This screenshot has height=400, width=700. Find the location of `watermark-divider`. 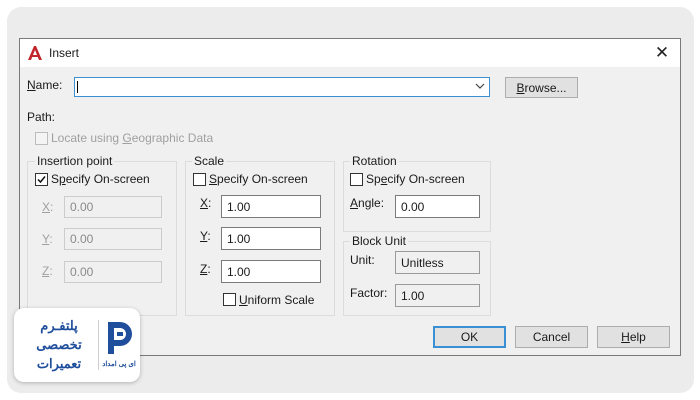

watermark-divider is located at coordinates (98, 345).